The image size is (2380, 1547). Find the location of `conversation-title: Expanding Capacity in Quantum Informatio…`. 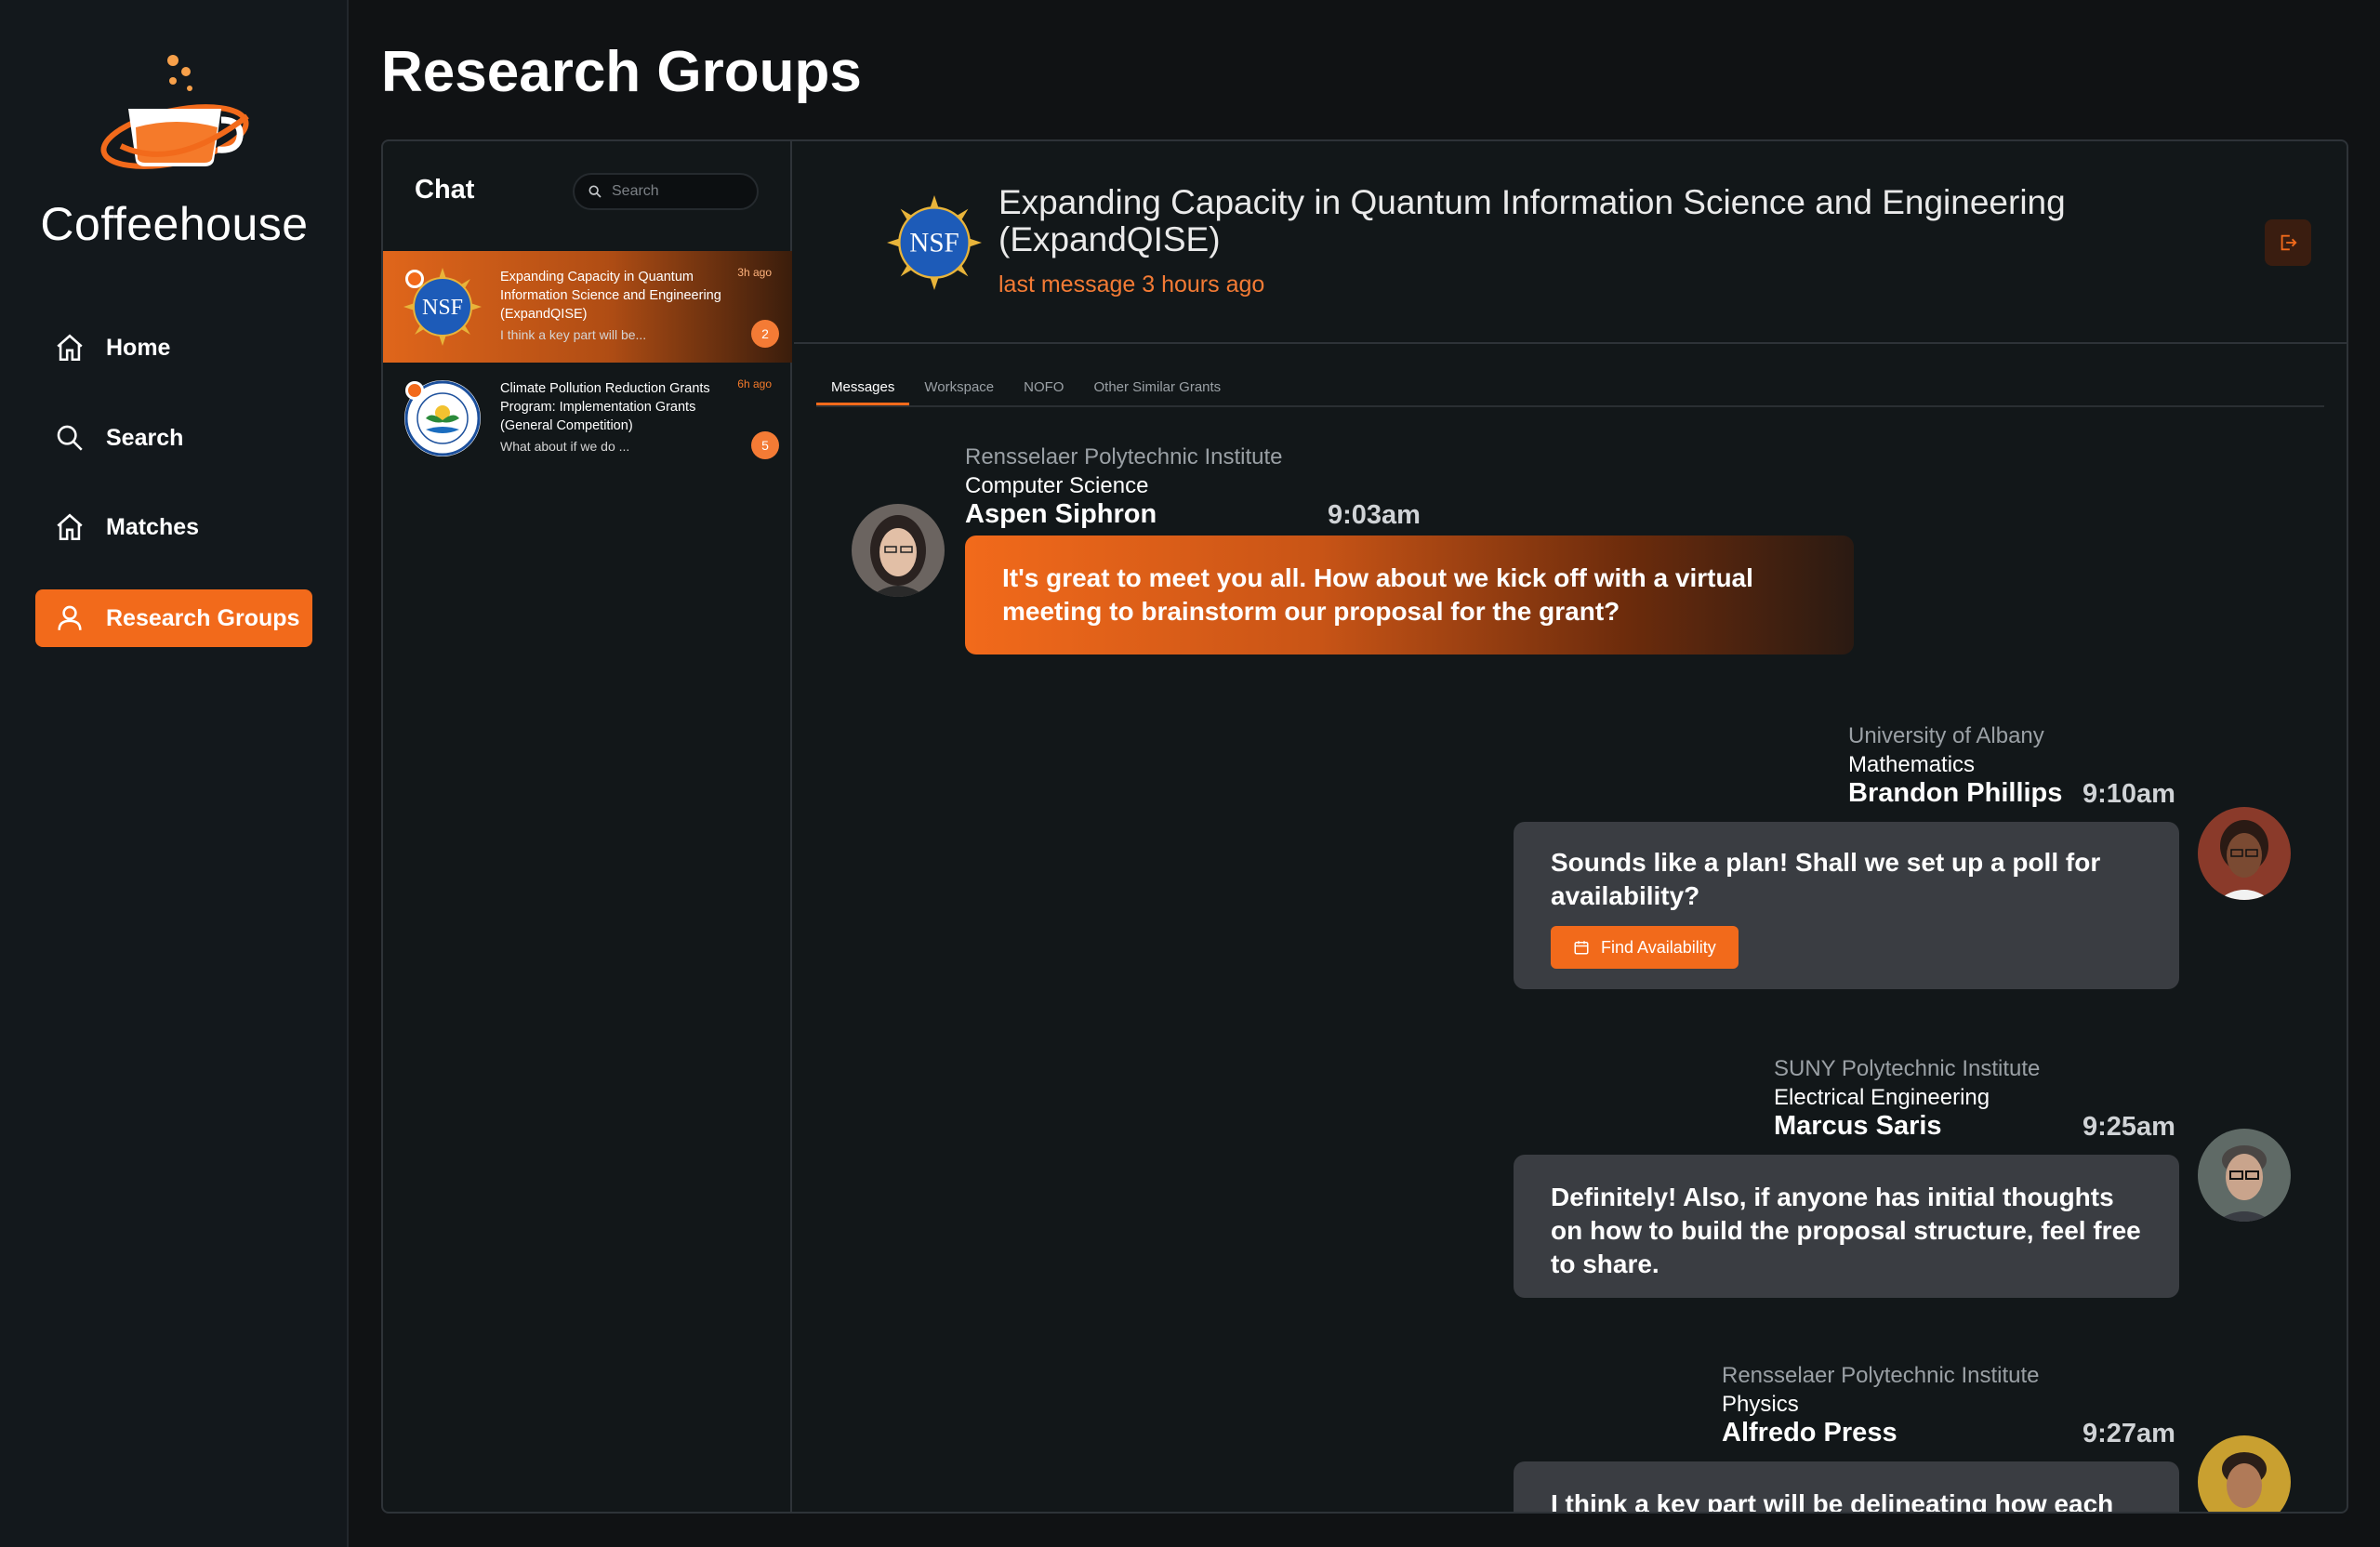

conversation-title: Expanding Capacity in Quantum Informatio… is located at coordinates (1532, 220).